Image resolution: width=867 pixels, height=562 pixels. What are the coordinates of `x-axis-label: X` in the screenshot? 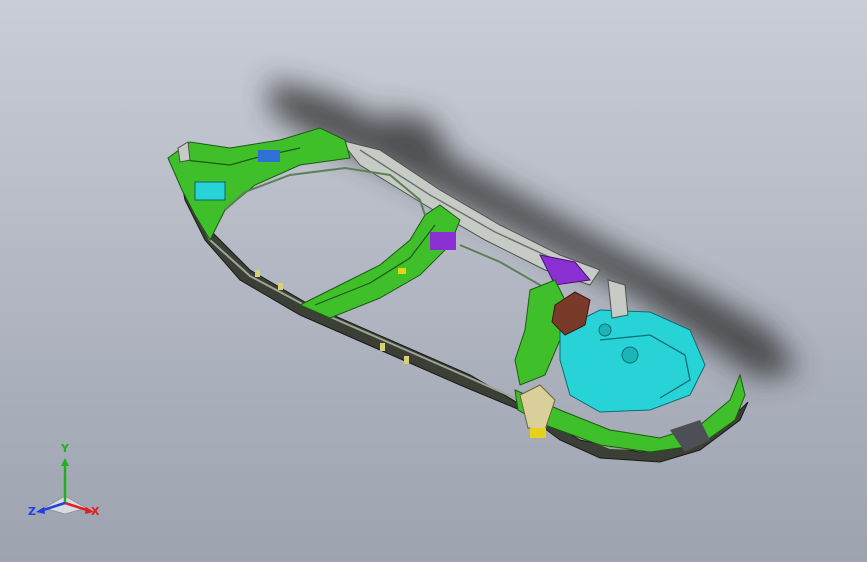 It's located at (95, 511).